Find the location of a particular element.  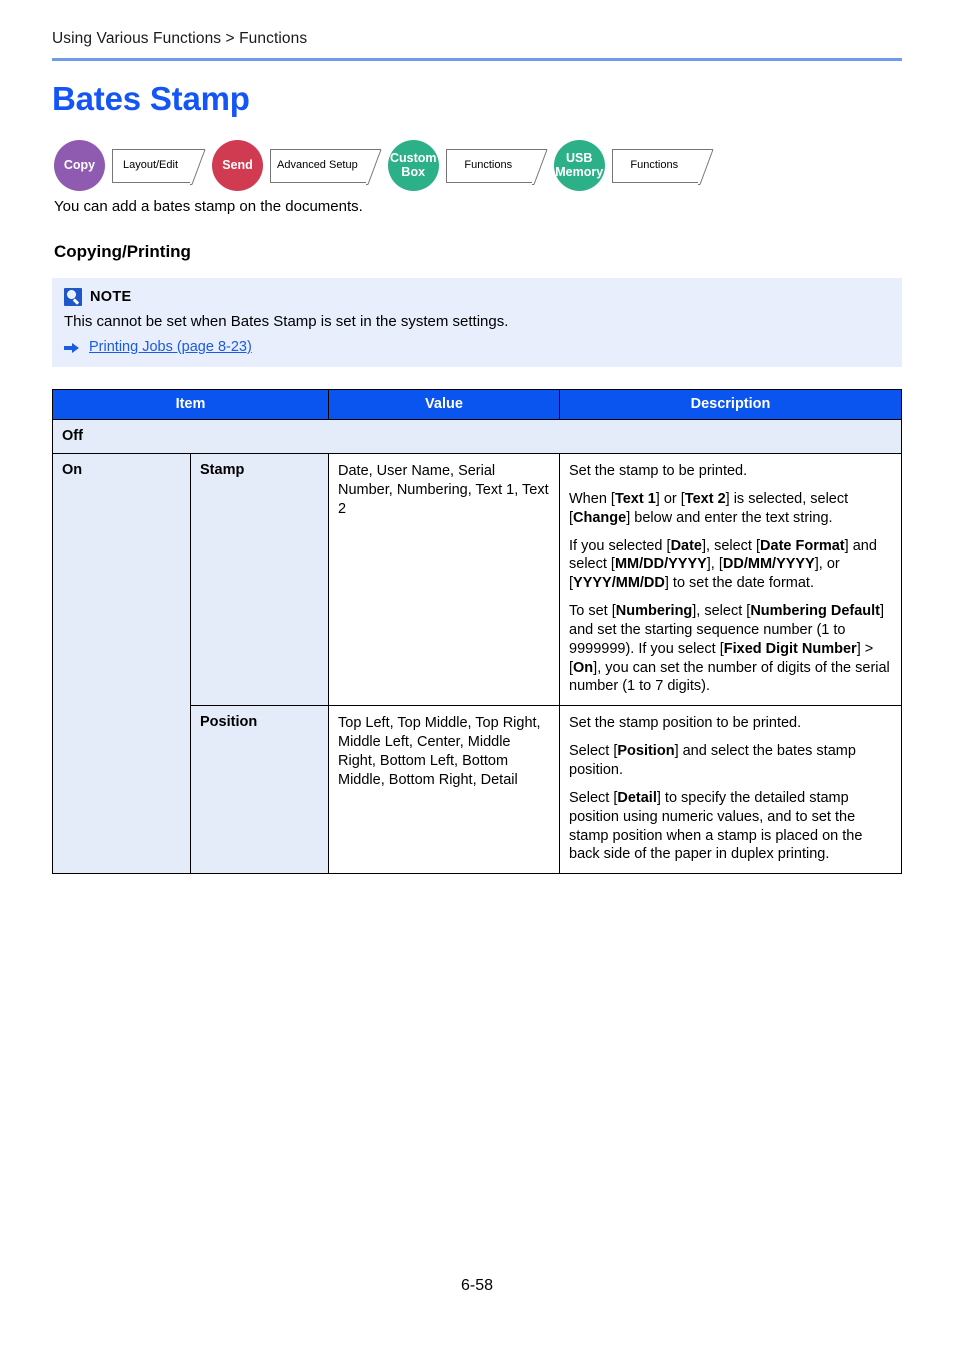

page-header: Using Various Functions > Functions is located at coordinates (477, 45).